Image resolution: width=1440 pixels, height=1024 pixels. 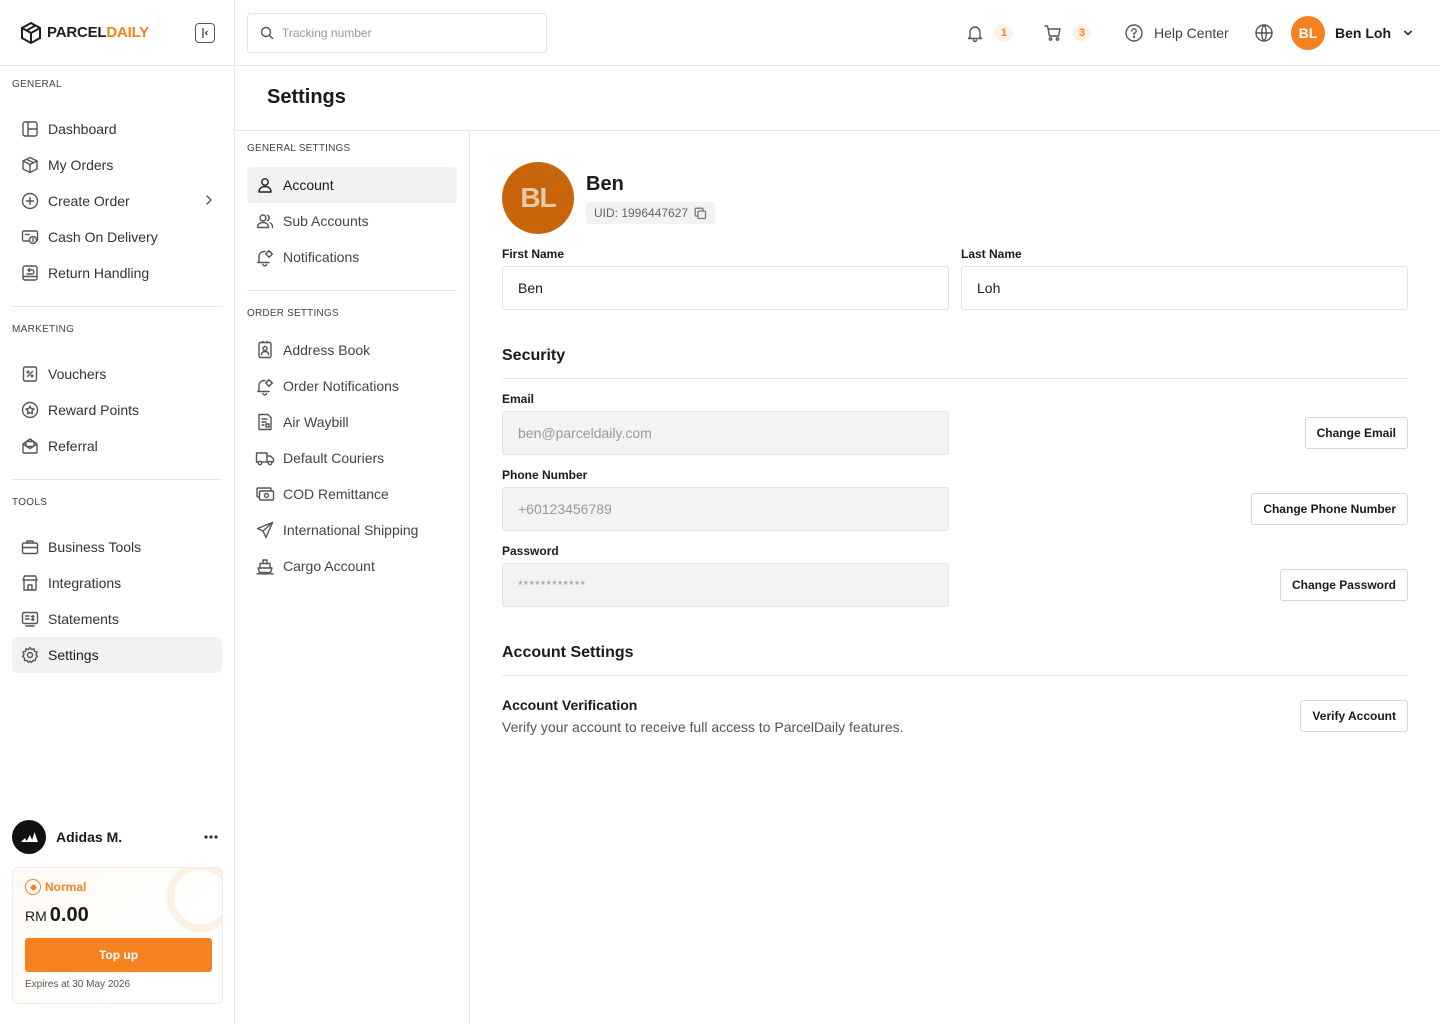 I want to click on sidebar-item-statements: Statements, so click(x=117, y=619).